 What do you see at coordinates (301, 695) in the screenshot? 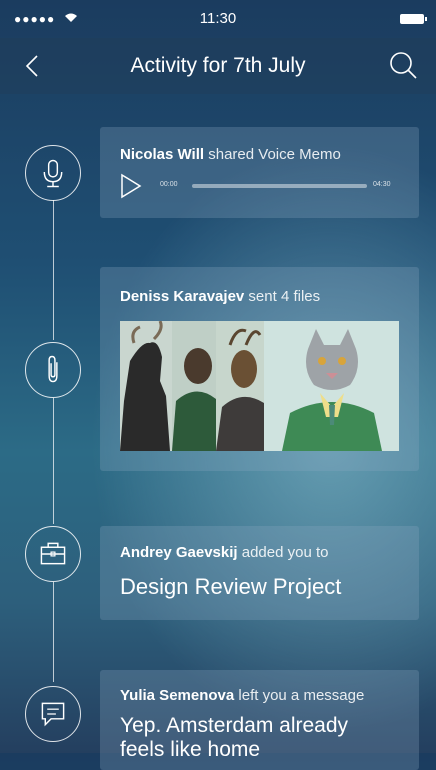
I see `activity-action: left you a message` at bounding box center [301, 695].